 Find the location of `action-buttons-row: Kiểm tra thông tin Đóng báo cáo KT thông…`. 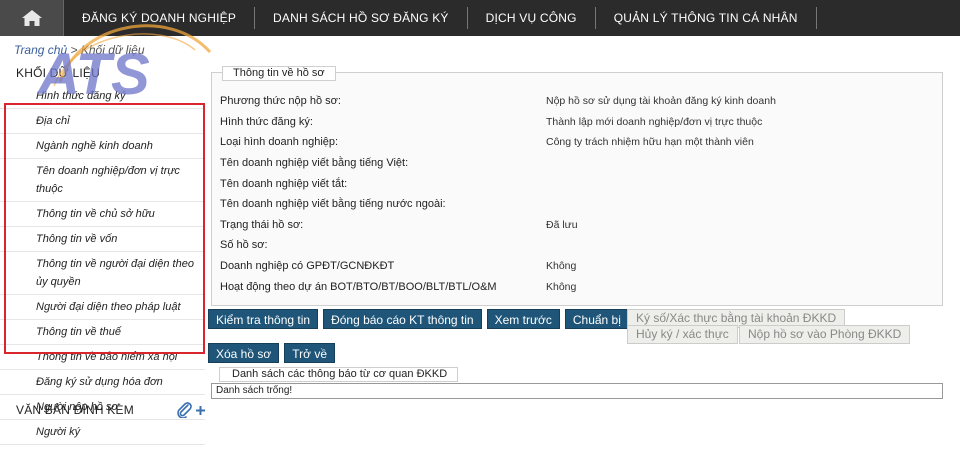

action-buttons-row: Kiểm tra thông tin Đóng báo cáo KT thông… is located at coordinates (418, 319).